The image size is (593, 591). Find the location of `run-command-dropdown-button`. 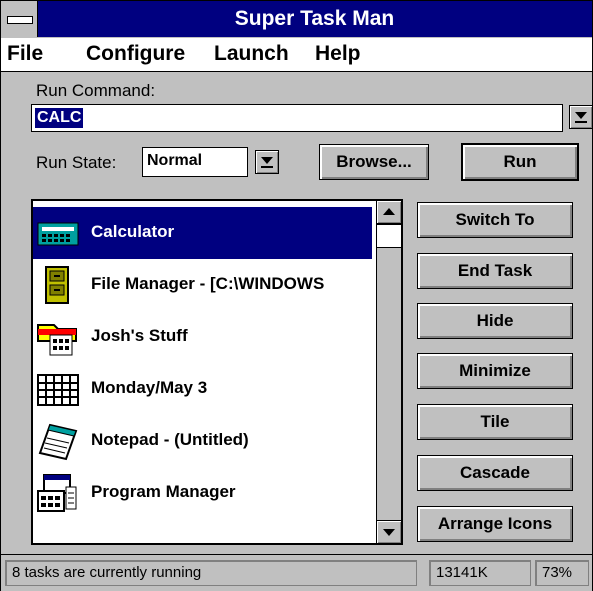

run-command-dropdown-button is located at coordinates (581, 117).